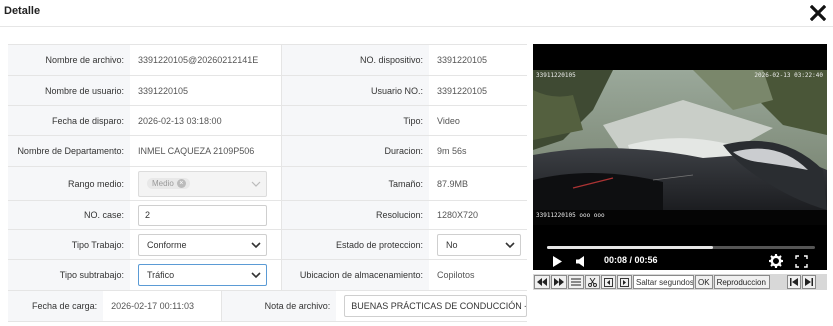 The height and width of the screenshot is (326, 833). What do you see at coordinates (478, 120) in the screenshot?
I see `type-value: Video` at bounding box center [478, 120].